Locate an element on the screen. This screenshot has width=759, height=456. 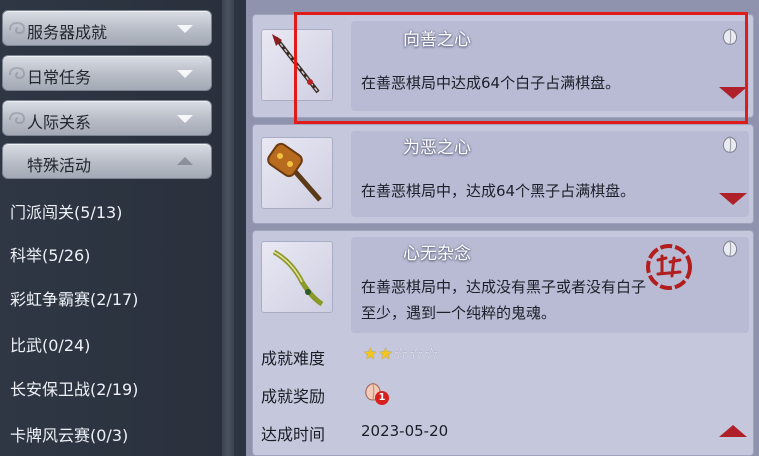
category-relationships: 人际关系 is located at coordinates (107, 118).